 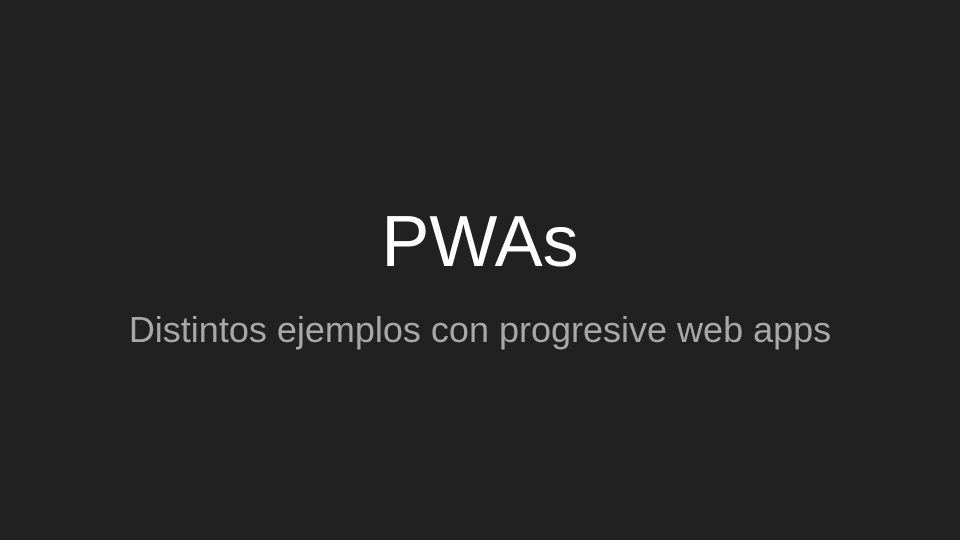 I want to click on slide-title: PWAs, so click(x=480, y=242).